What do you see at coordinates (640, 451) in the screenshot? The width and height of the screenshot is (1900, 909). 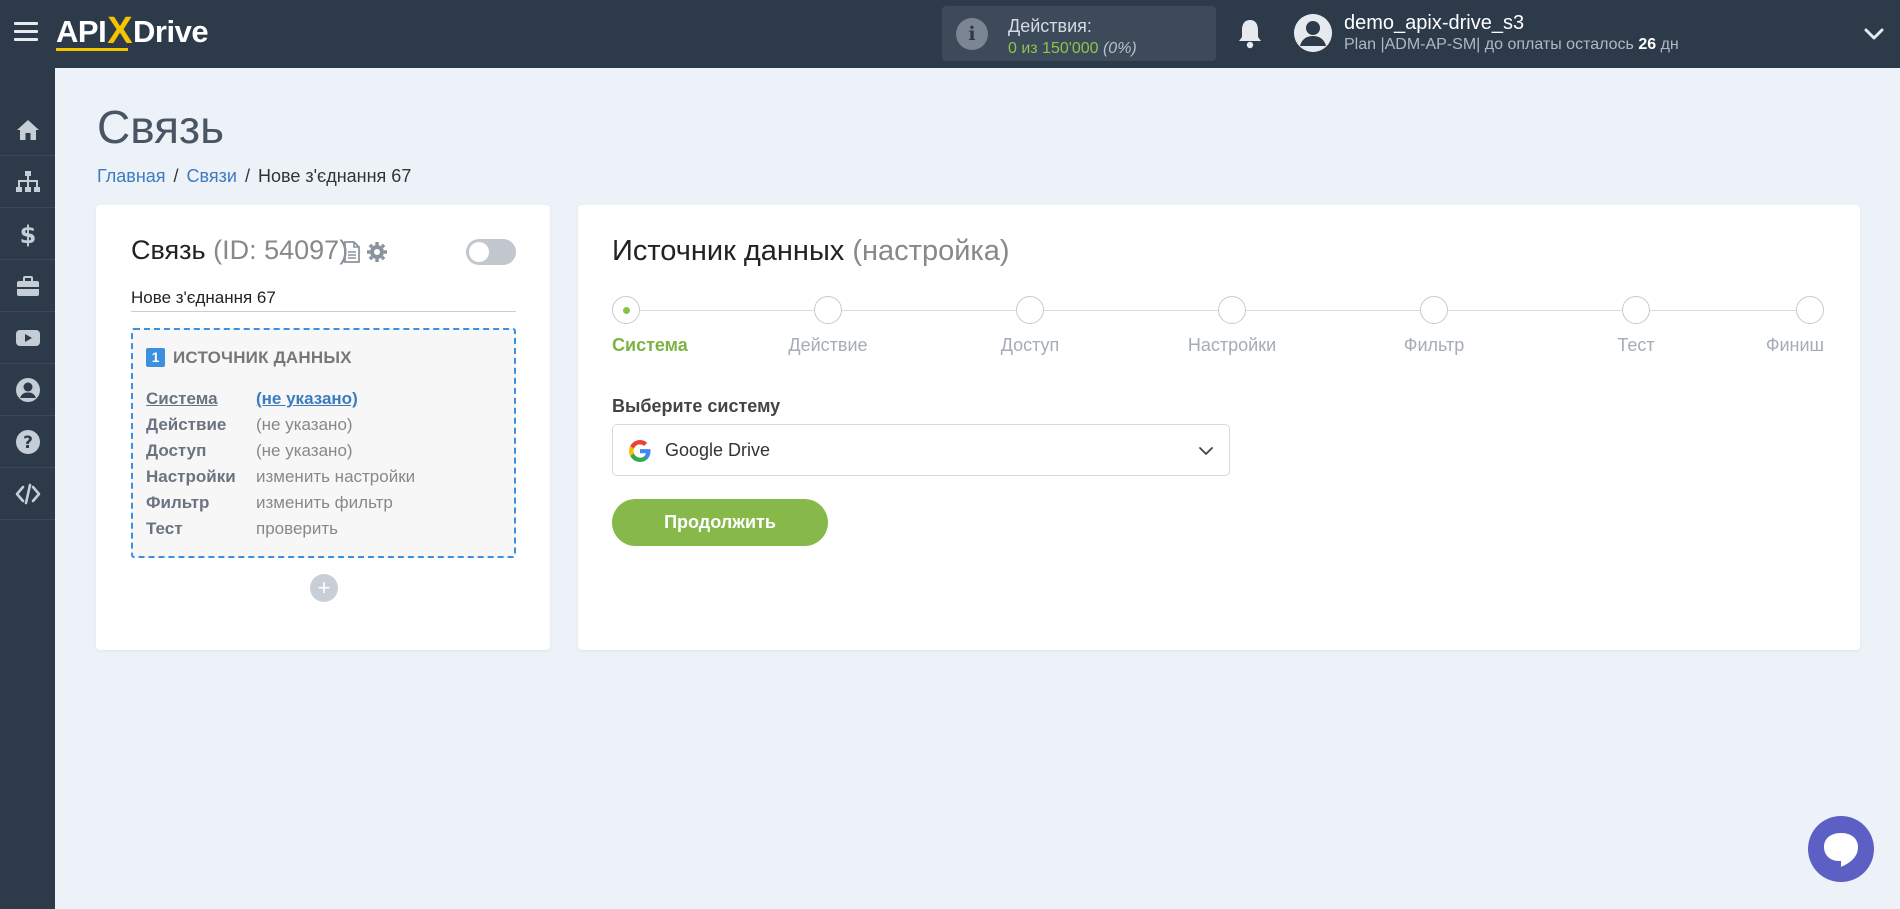 I see `google-icon` at bounding box center [640, 451].